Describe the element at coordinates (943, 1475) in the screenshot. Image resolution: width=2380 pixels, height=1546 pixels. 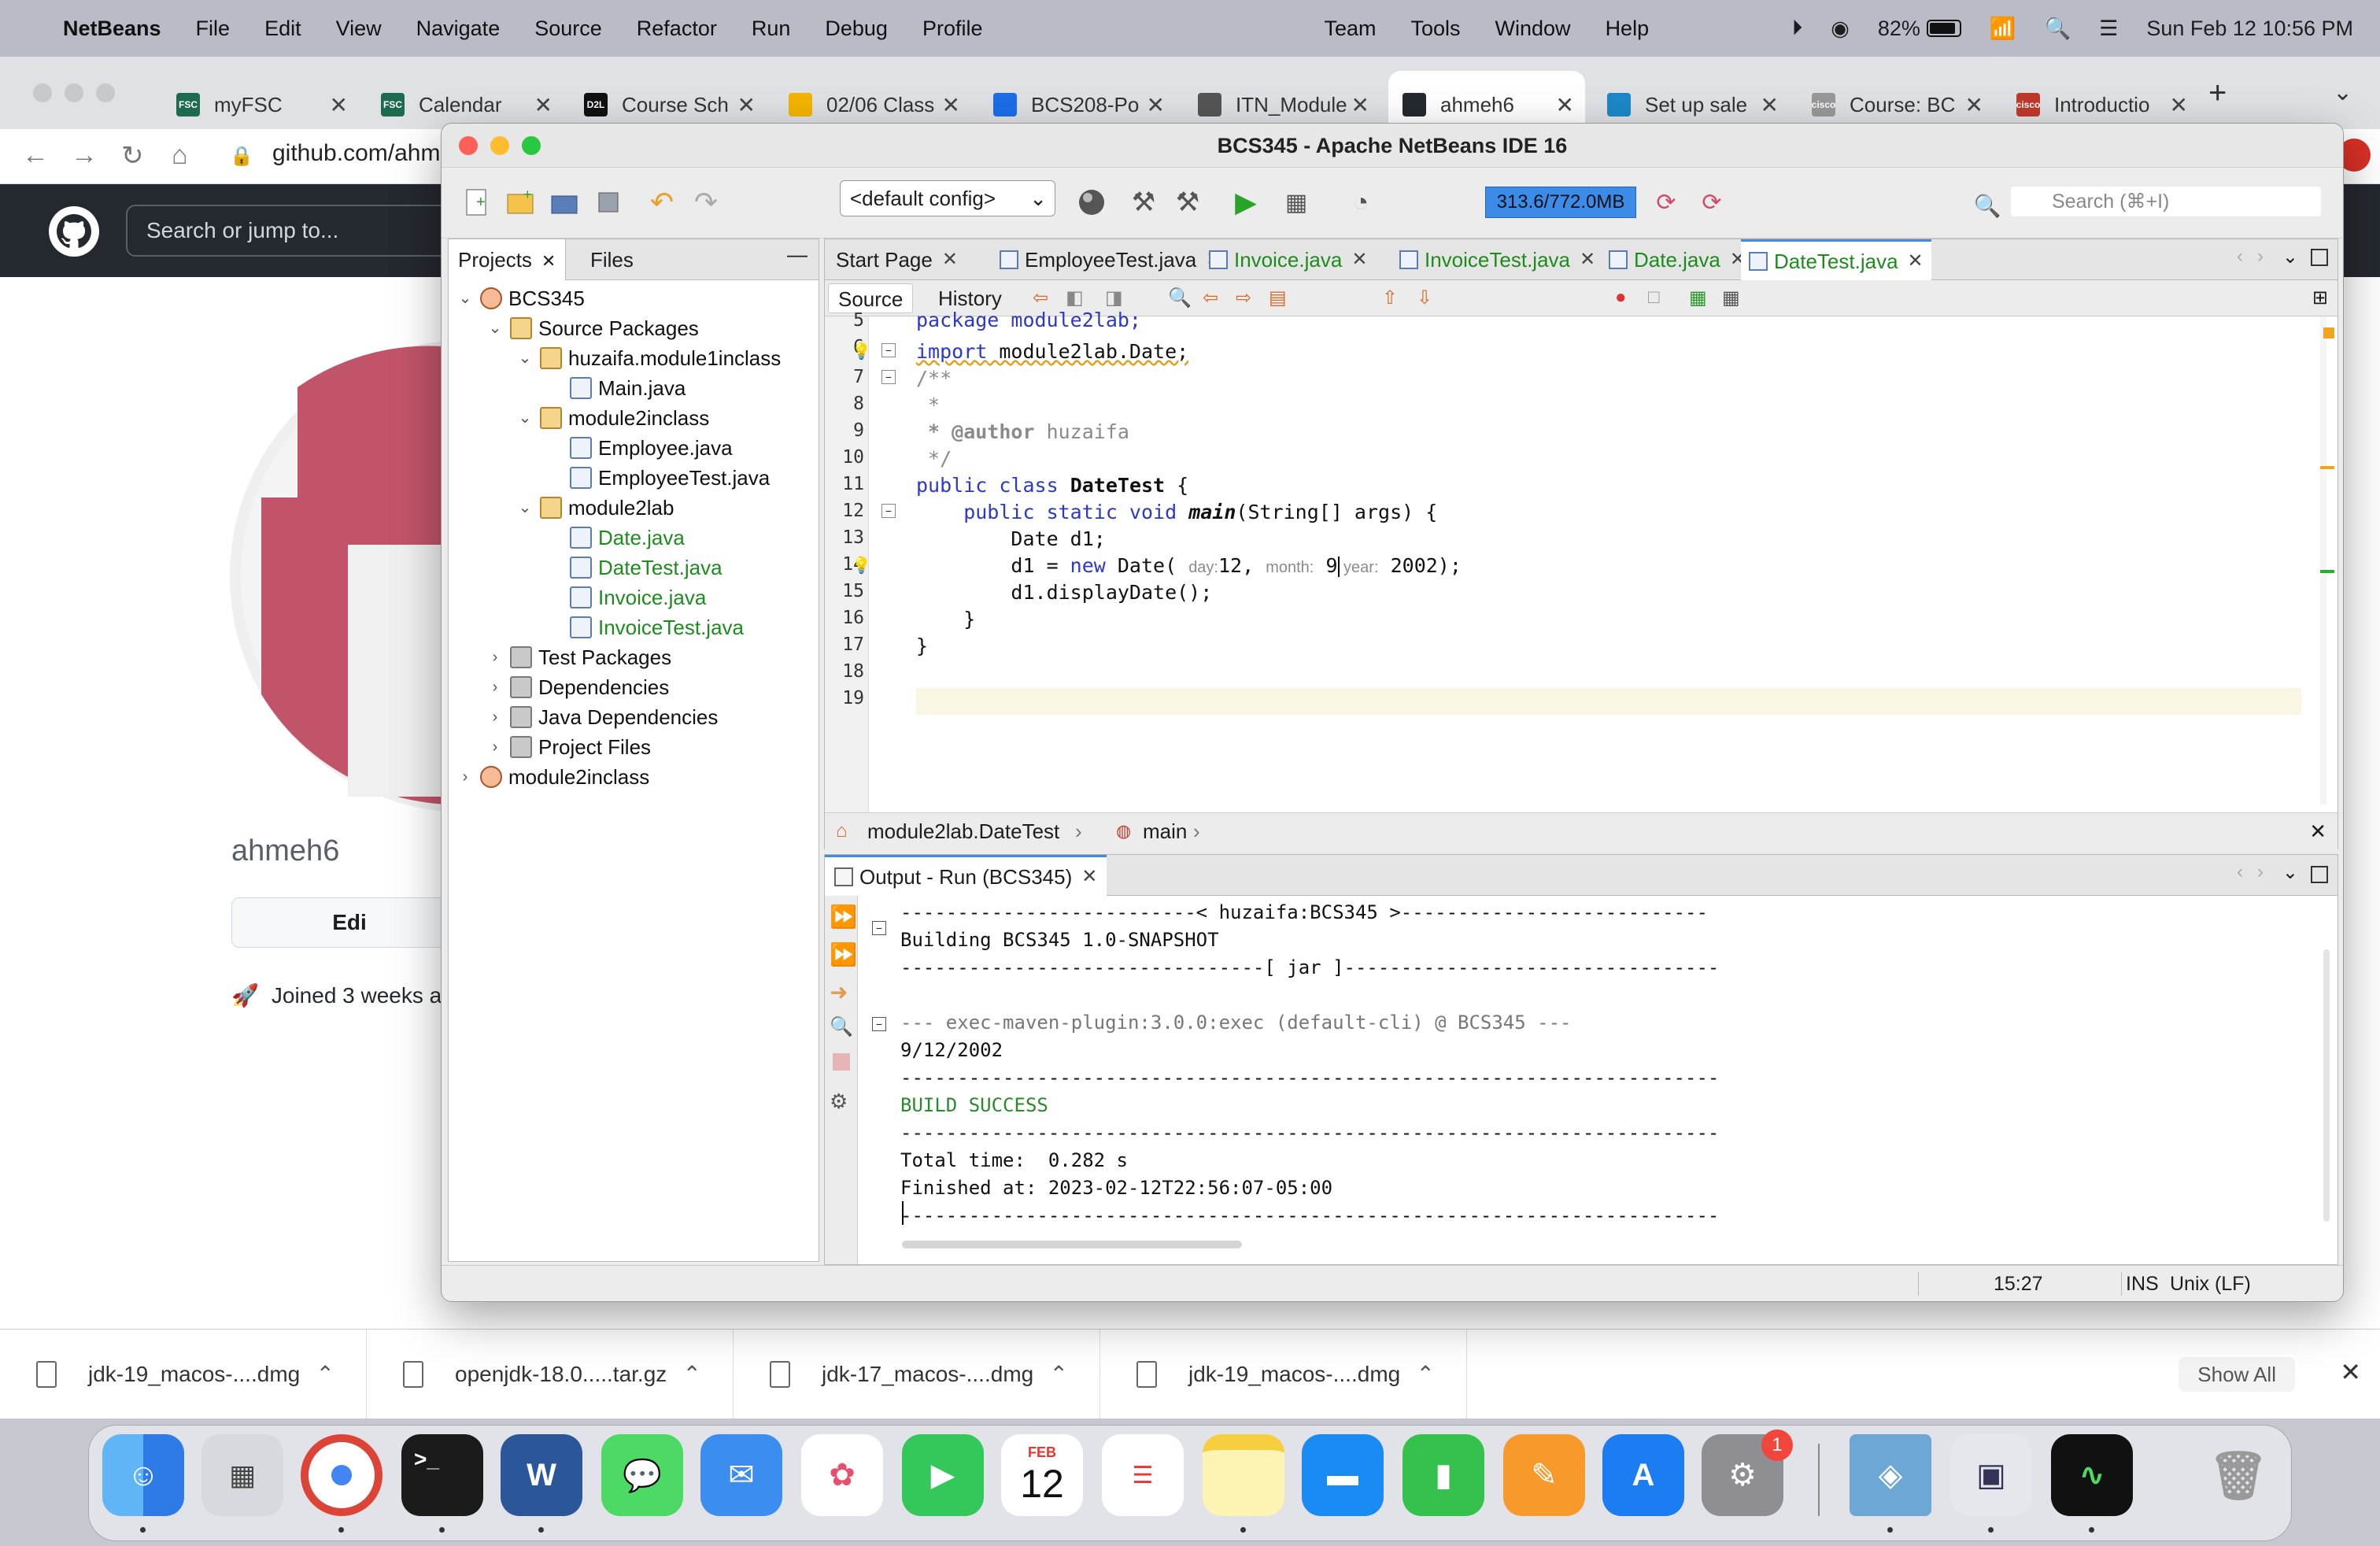
I see `facetime-icon: ▶` at that location.